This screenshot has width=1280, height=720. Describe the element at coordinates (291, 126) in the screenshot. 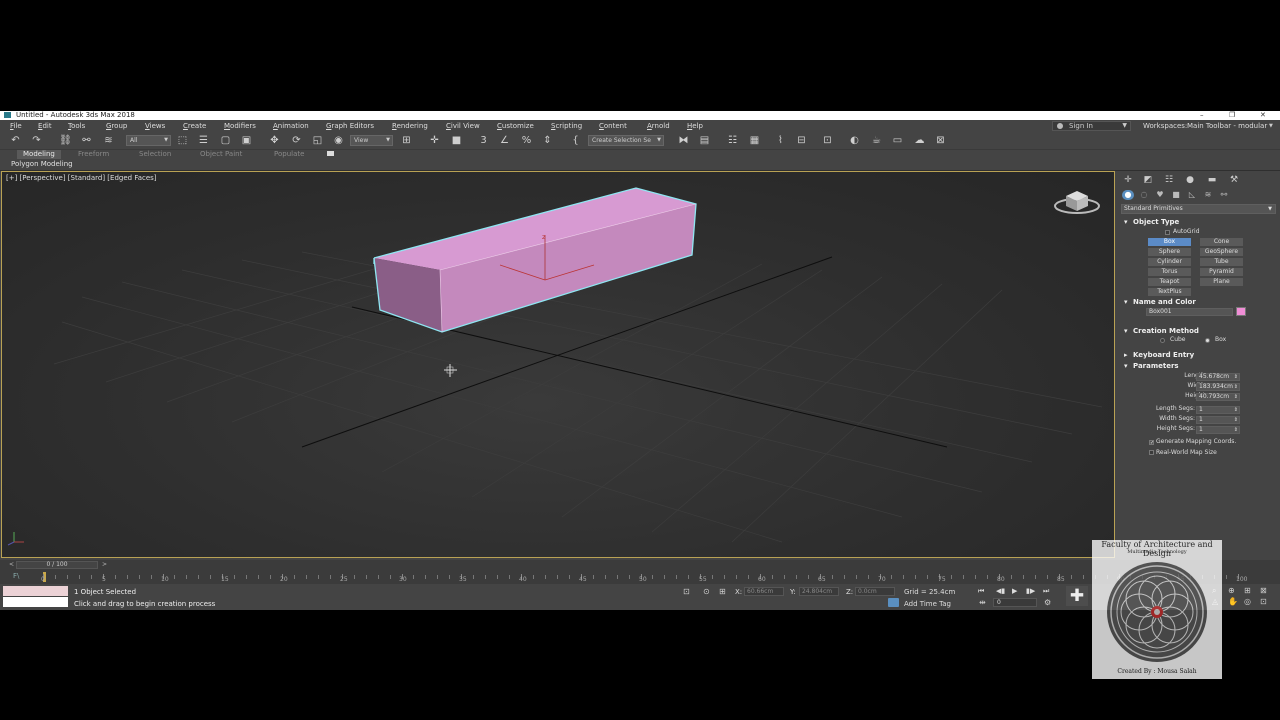

I see `menu-animation: Animation` at that location.